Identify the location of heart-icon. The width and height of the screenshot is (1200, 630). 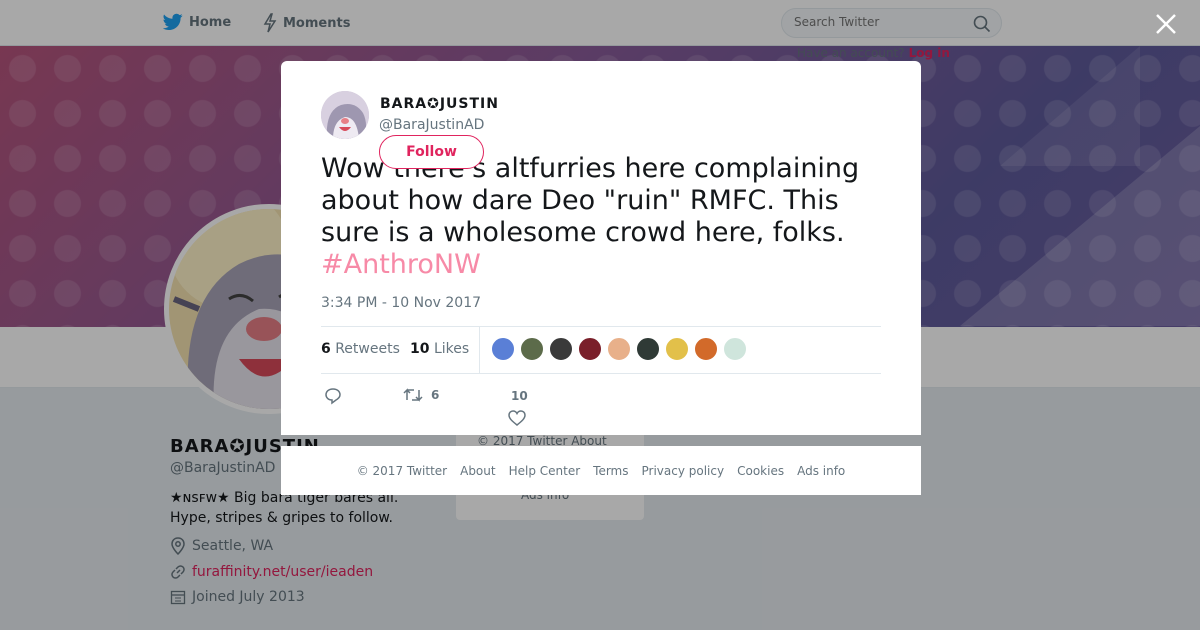
(517, 418).